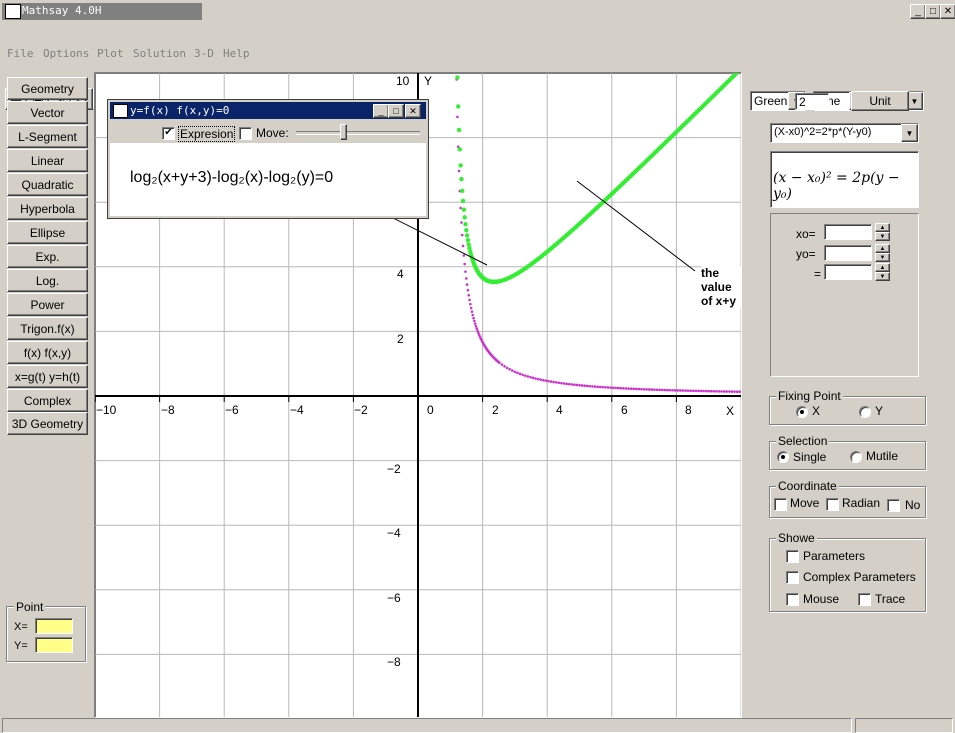 The image size is (955, 733). What do you see at coordinates (400, 274) in the screenshot?
I see `y-tick-label: 4` at bounding box center [400, 274].